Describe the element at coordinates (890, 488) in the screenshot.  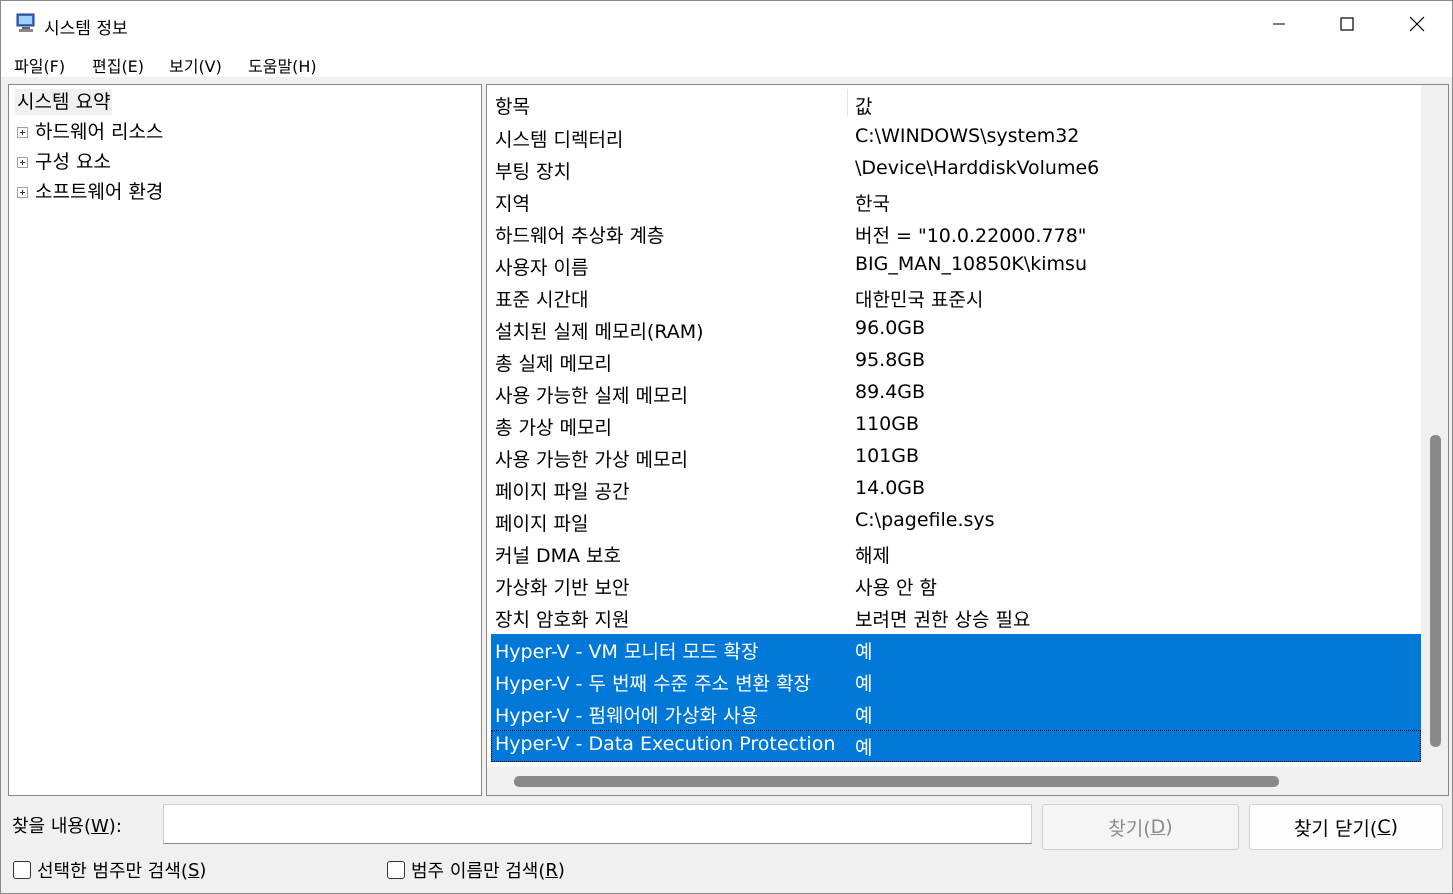
I see `row-item-value: 14.0GB` at that location.